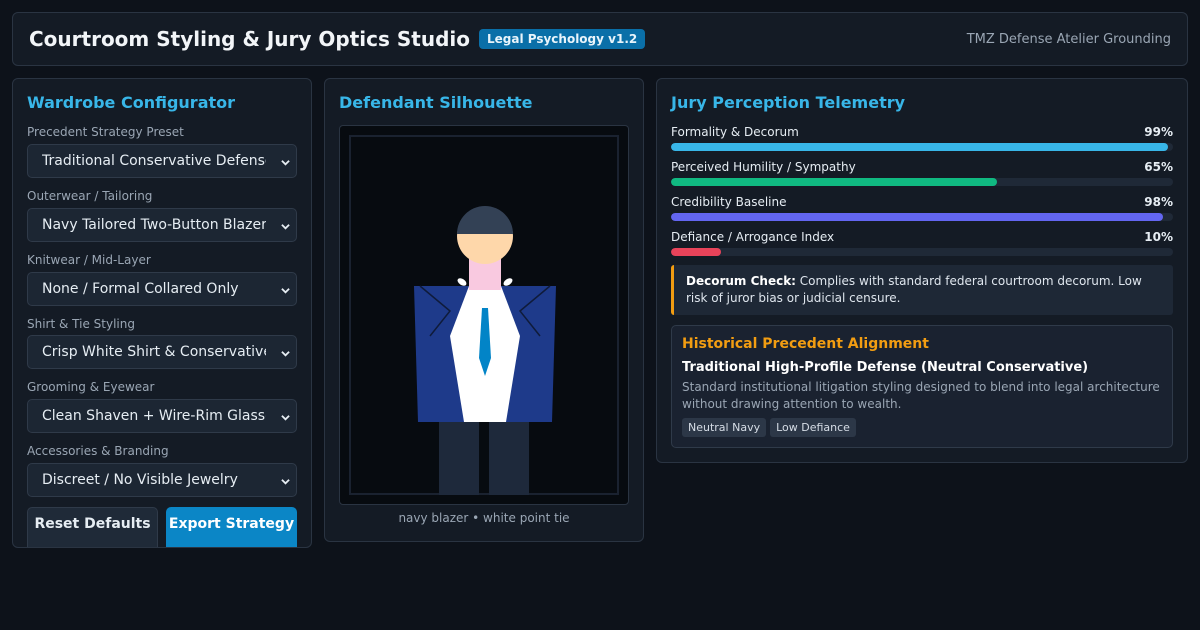 The height and width of the screenshot is (630, 1200). I want to click on hair, so click(485, 220).